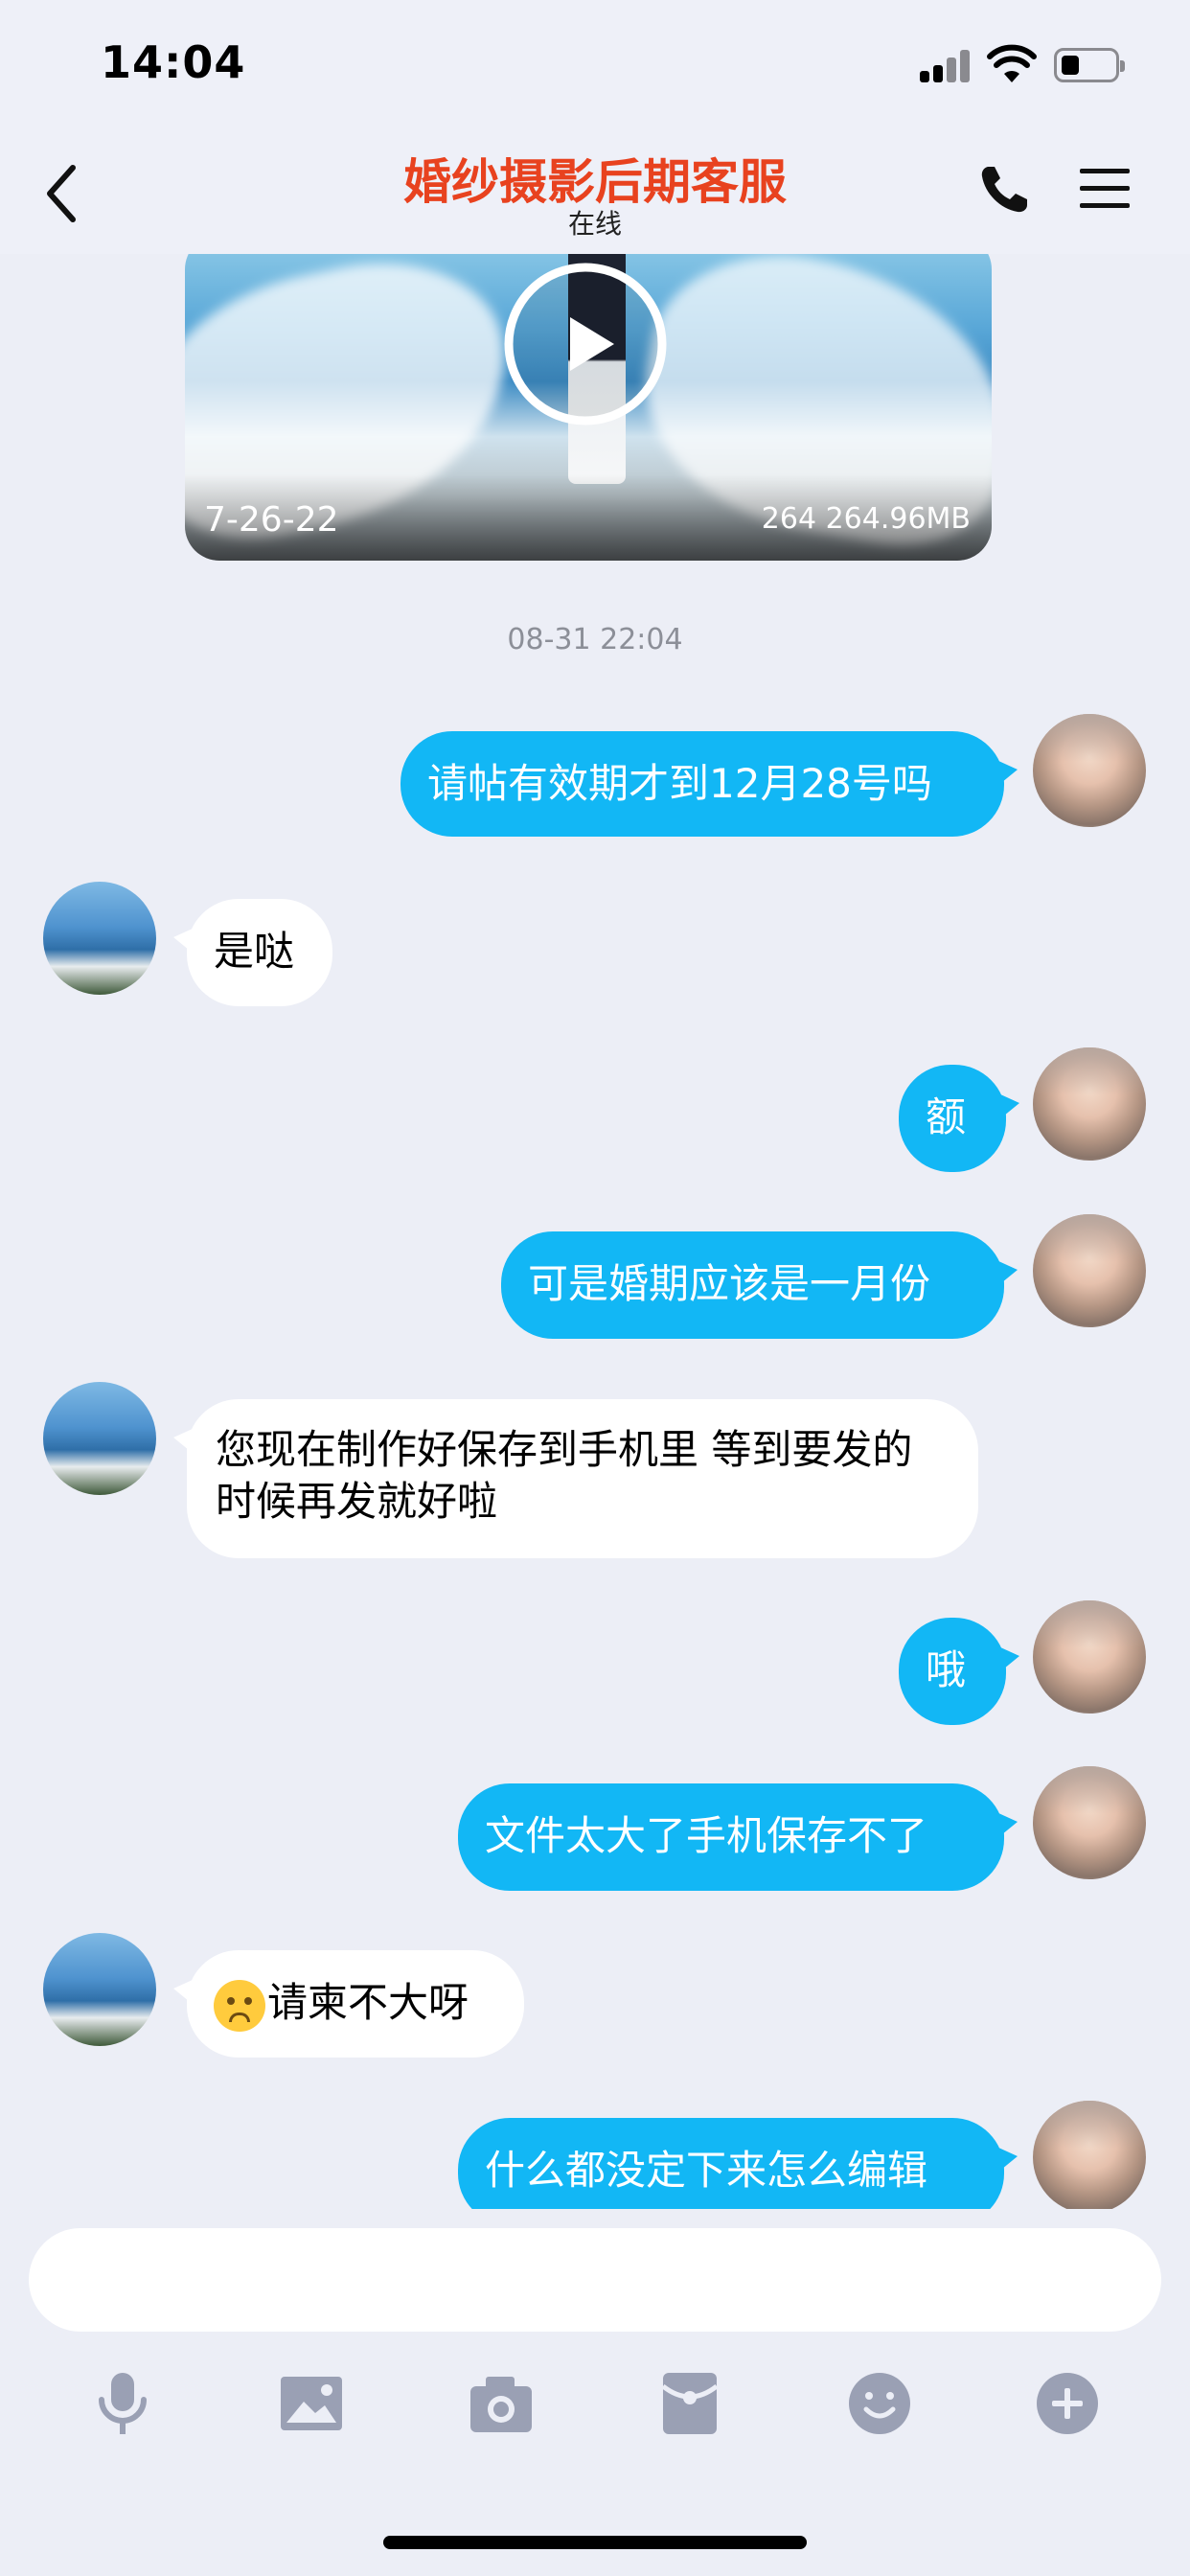  I want to click on wifi-icon, so click(1012, 63).